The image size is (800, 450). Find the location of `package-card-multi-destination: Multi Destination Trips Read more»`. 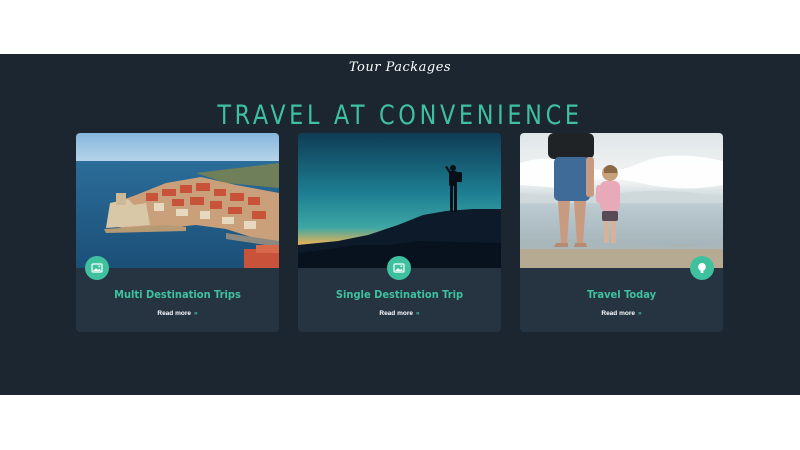

package-card-multi-destination: Multi Destination Trips Read more» is located at coordinates (177, 232).